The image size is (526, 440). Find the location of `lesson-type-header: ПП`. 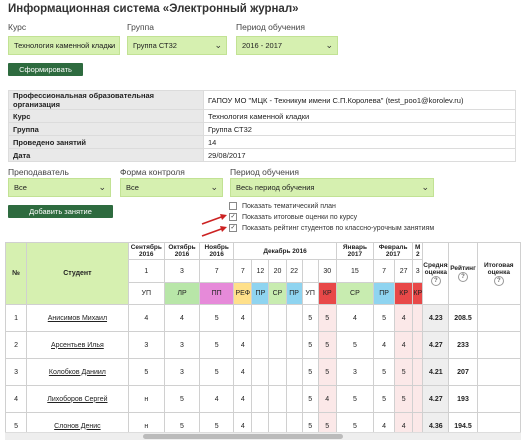

lesson-type-header: ПП is located at coordinates (217, 293).